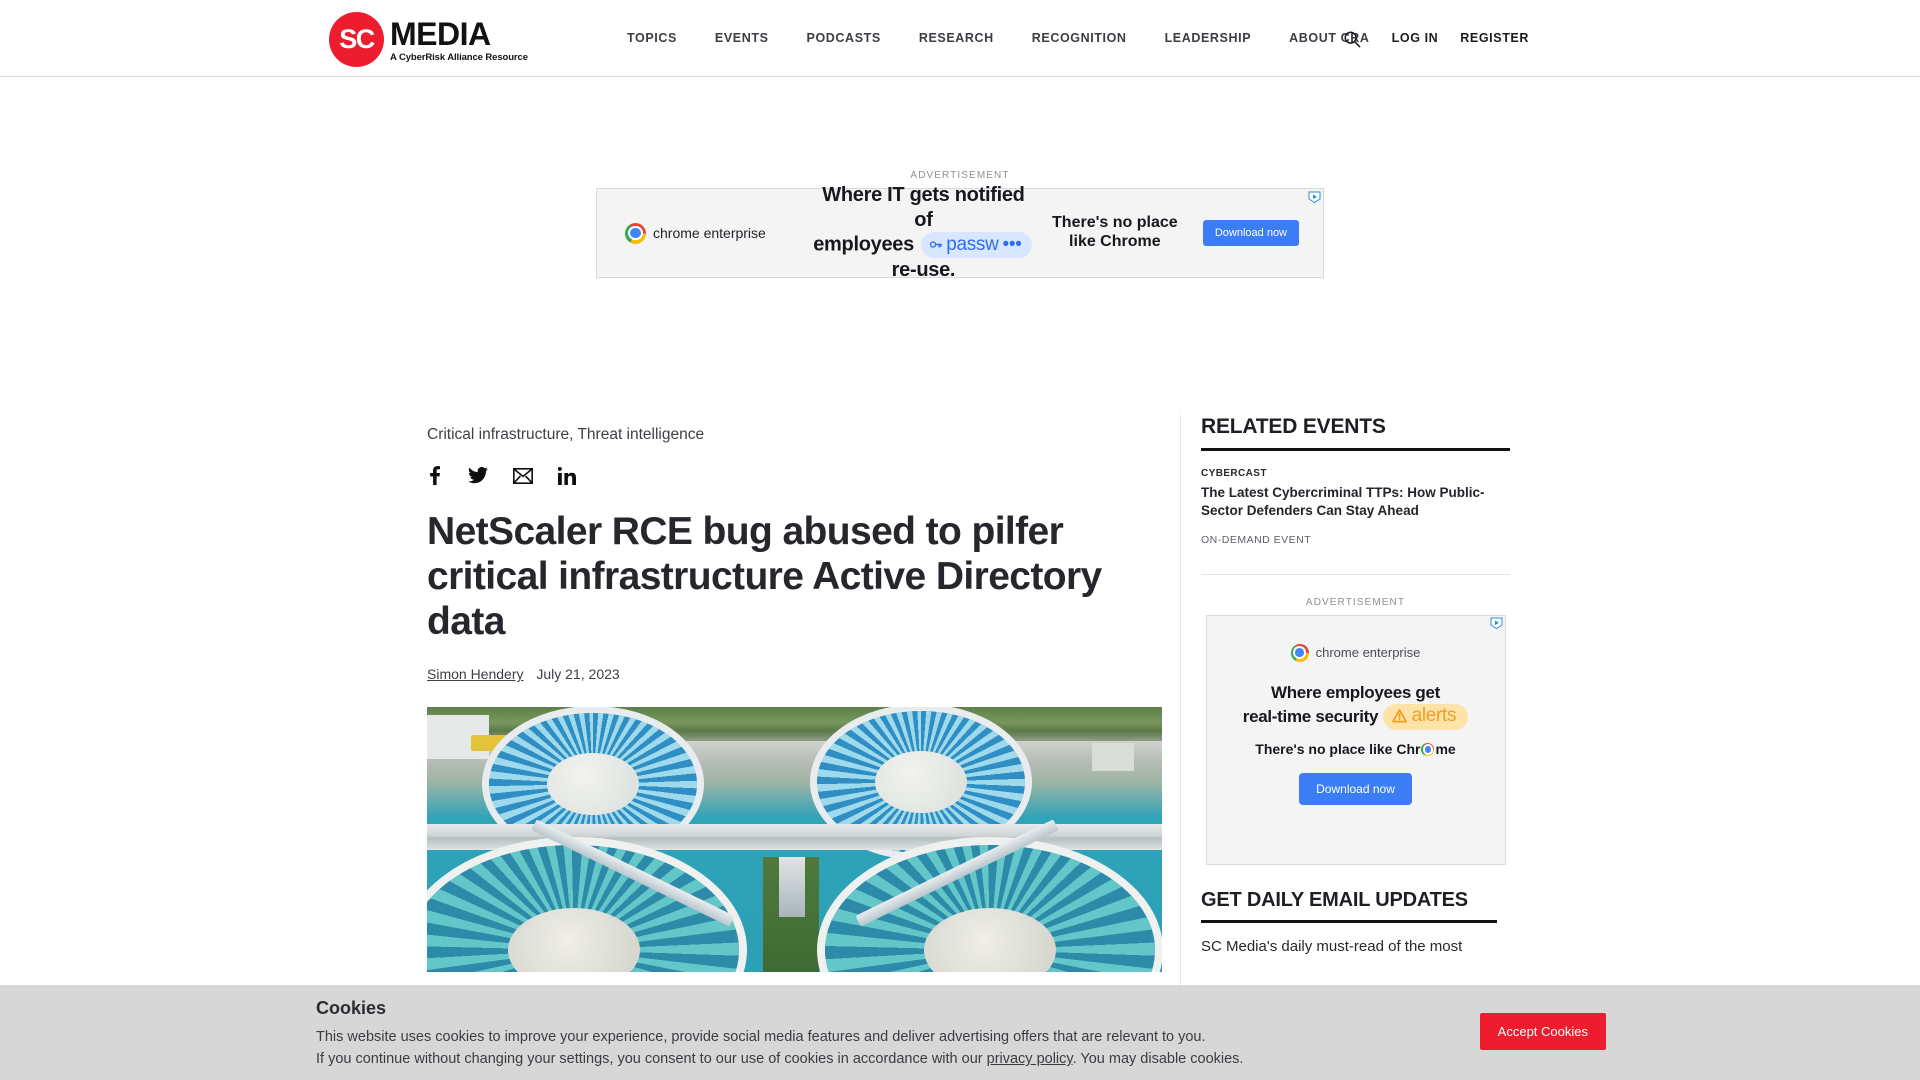  What do you see at coordinates (1012, 245) in the screenshot?
I see `password-pill-dots: •••` at bounding box center [1012, 245].